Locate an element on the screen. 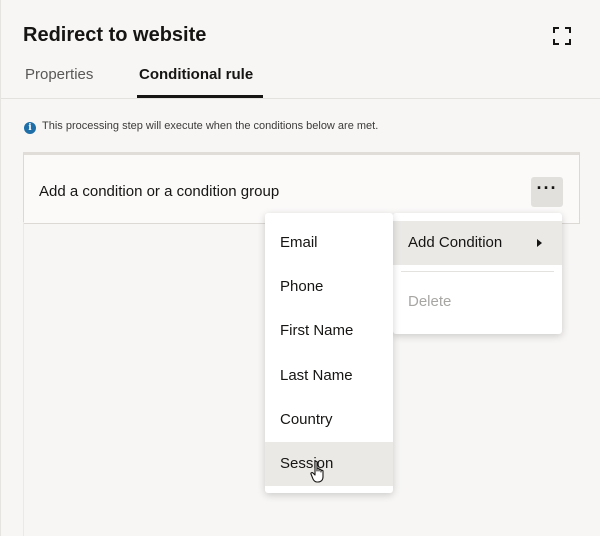 This screenshot has width=600, height=536. tab-properties: Properties is located at coordinates (59, 82).